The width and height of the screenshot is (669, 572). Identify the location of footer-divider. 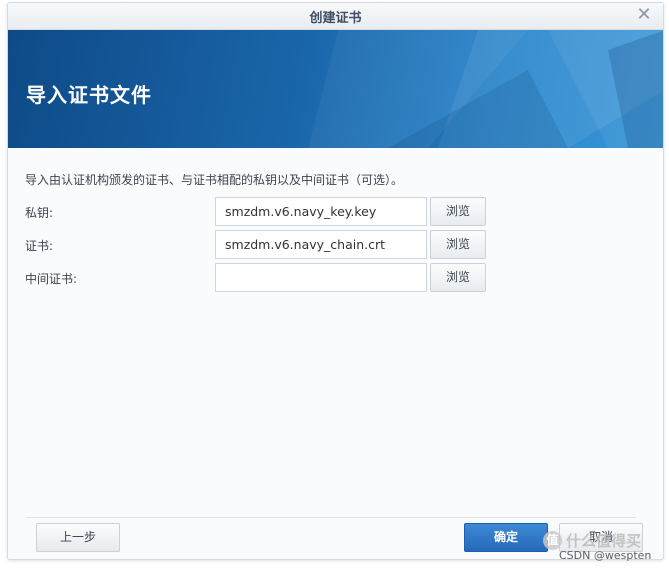
(331, 517).